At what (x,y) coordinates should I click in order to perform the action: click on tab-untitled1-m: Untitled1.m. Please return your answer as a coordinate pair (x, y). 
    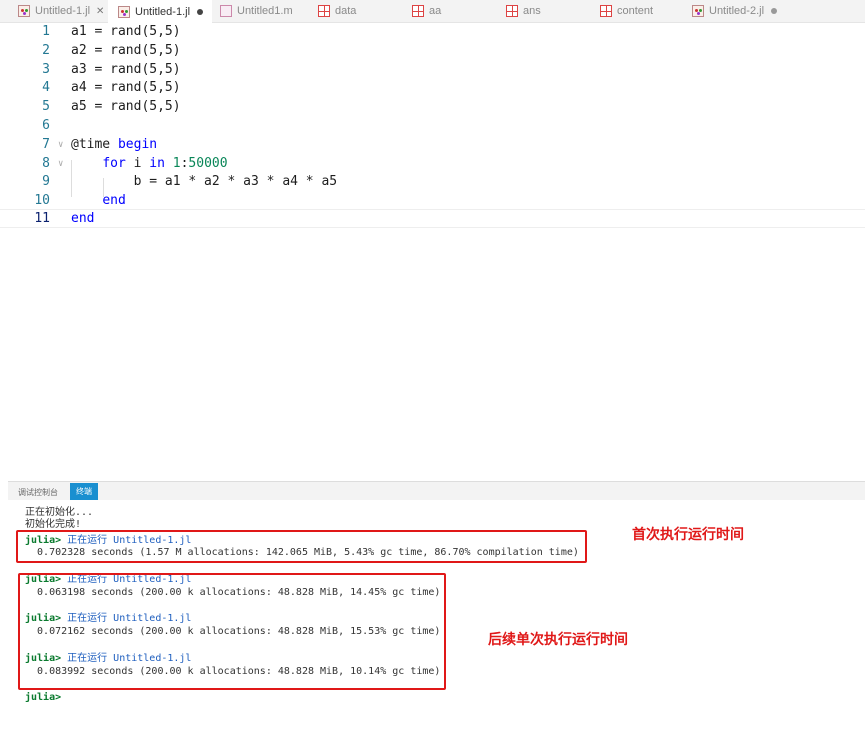
    Looking at the image, I should click on (262, 11).